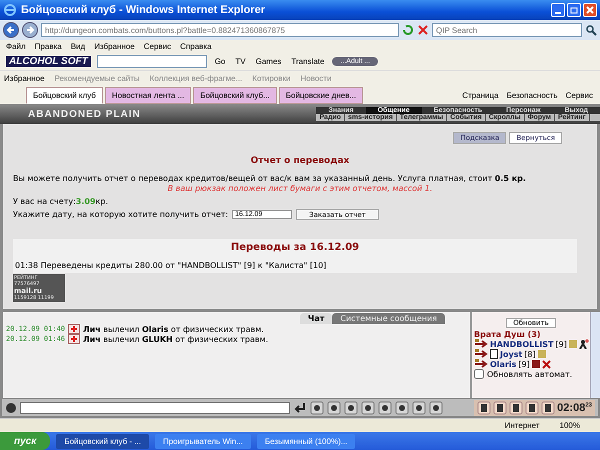  Describe the element at coordinates (558, 10) in the screenshot. I see `minimize-button` at that location.